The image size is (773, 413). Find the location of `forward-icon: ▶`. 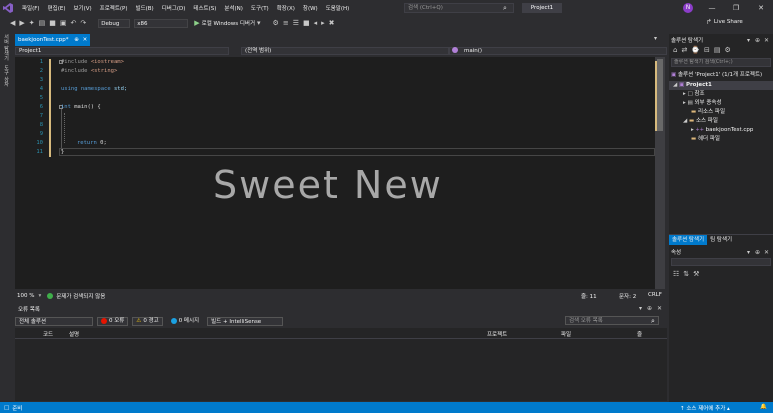

forward-icon: ▶ is located at coordinates (21, 23).